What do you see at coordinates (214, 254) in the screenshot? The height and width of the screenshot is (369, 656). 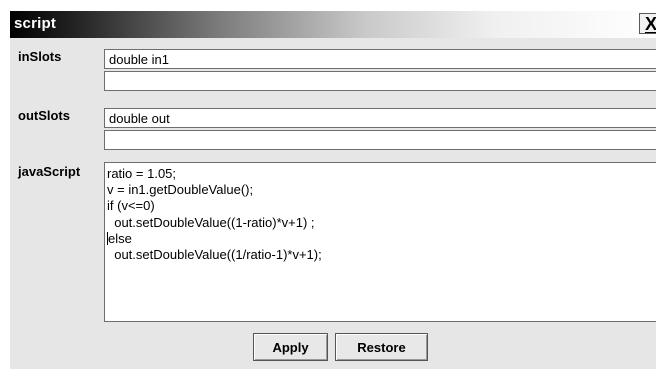 I see `code-line-6: out.setDoubleValue((1/ratio-1)*v+1);` at bounding box center [214, 254].